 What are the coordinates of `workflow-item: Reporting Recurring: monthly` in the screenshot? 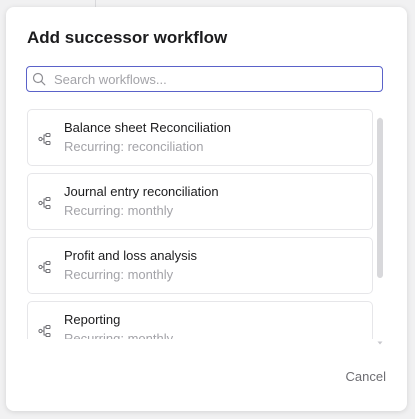 It's located at (200, 320).